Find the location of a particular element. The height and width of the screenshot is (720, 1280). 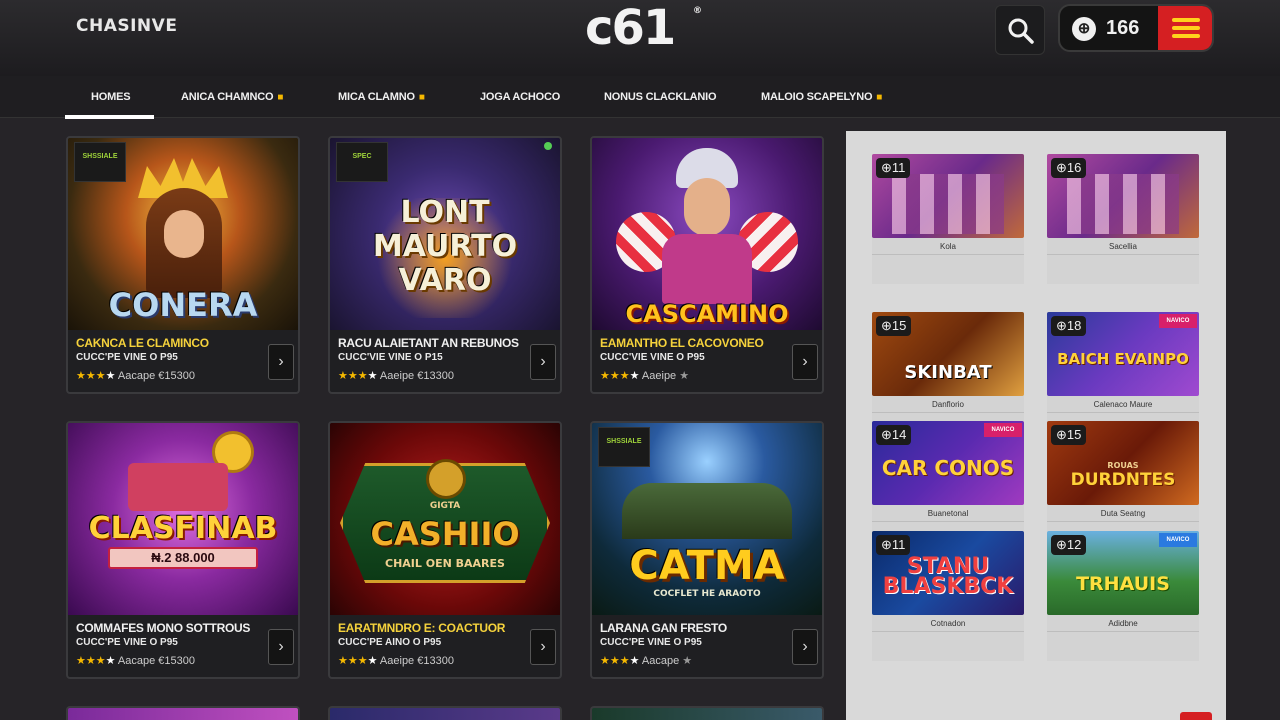

featured-game-art-title: DURDNTES is located at coordinates (1123, 480).